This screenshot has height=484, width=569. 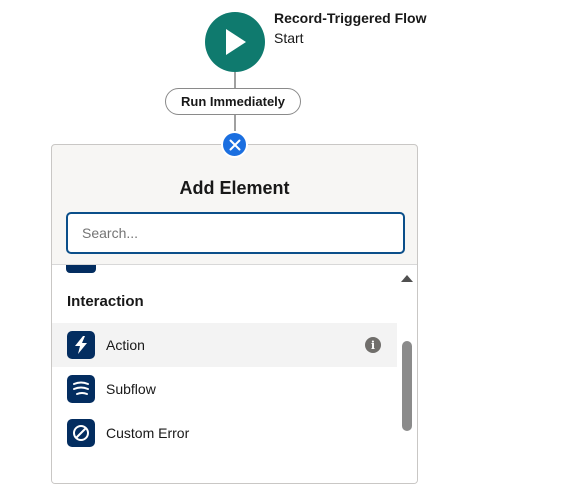 I want to click on list-item-label: Custom Error, so click(x=148, y=433).